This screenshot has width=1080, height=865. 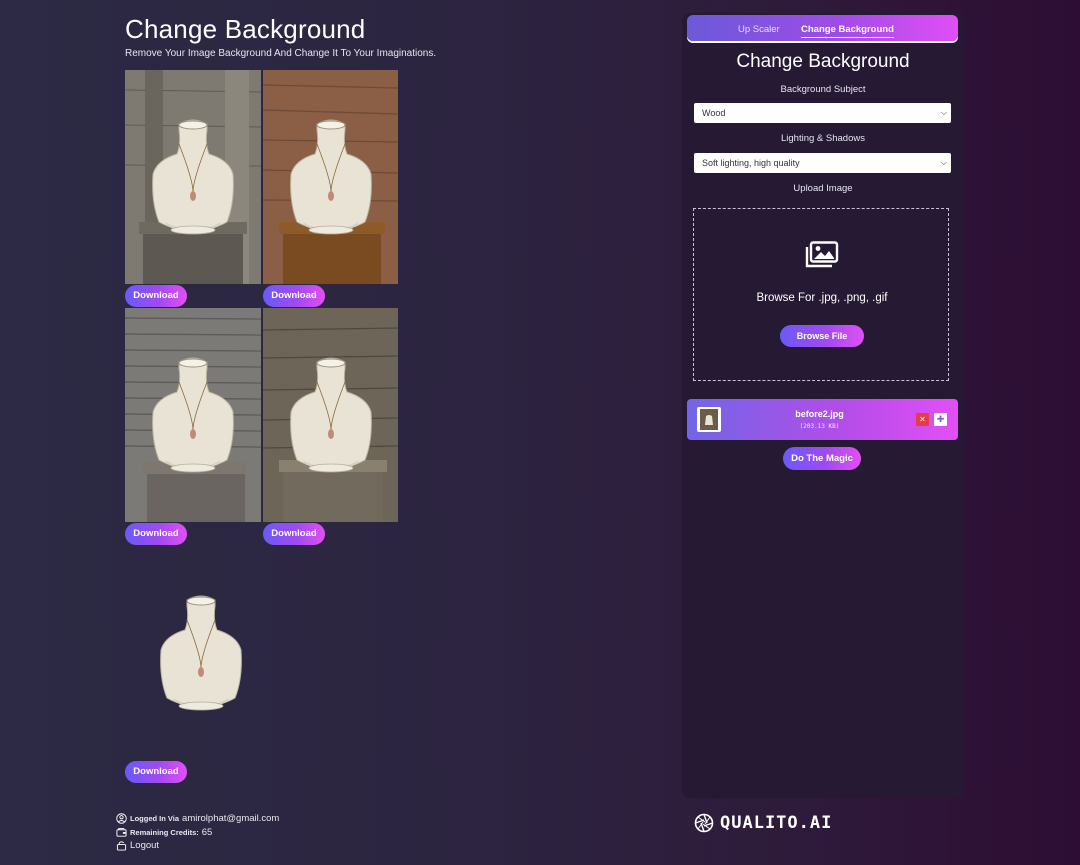 I want to click on credits-row: Remaining Credits: 65, so click(x=197, y=833).